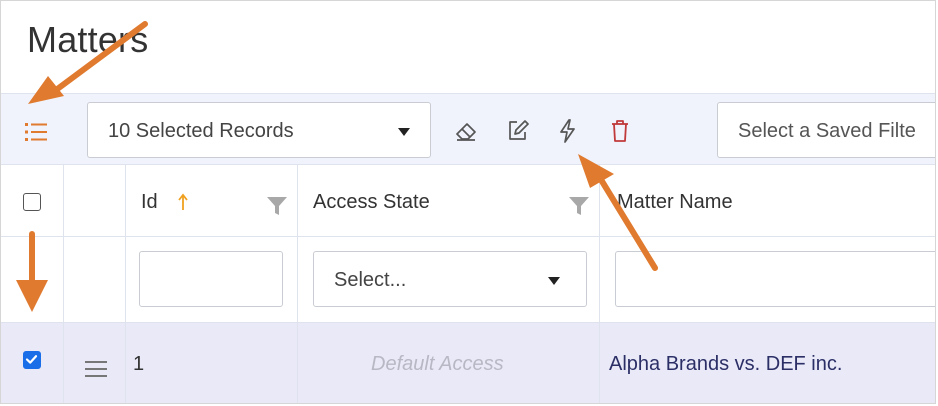  I want to click on row-id: 1, so click(139, 364).